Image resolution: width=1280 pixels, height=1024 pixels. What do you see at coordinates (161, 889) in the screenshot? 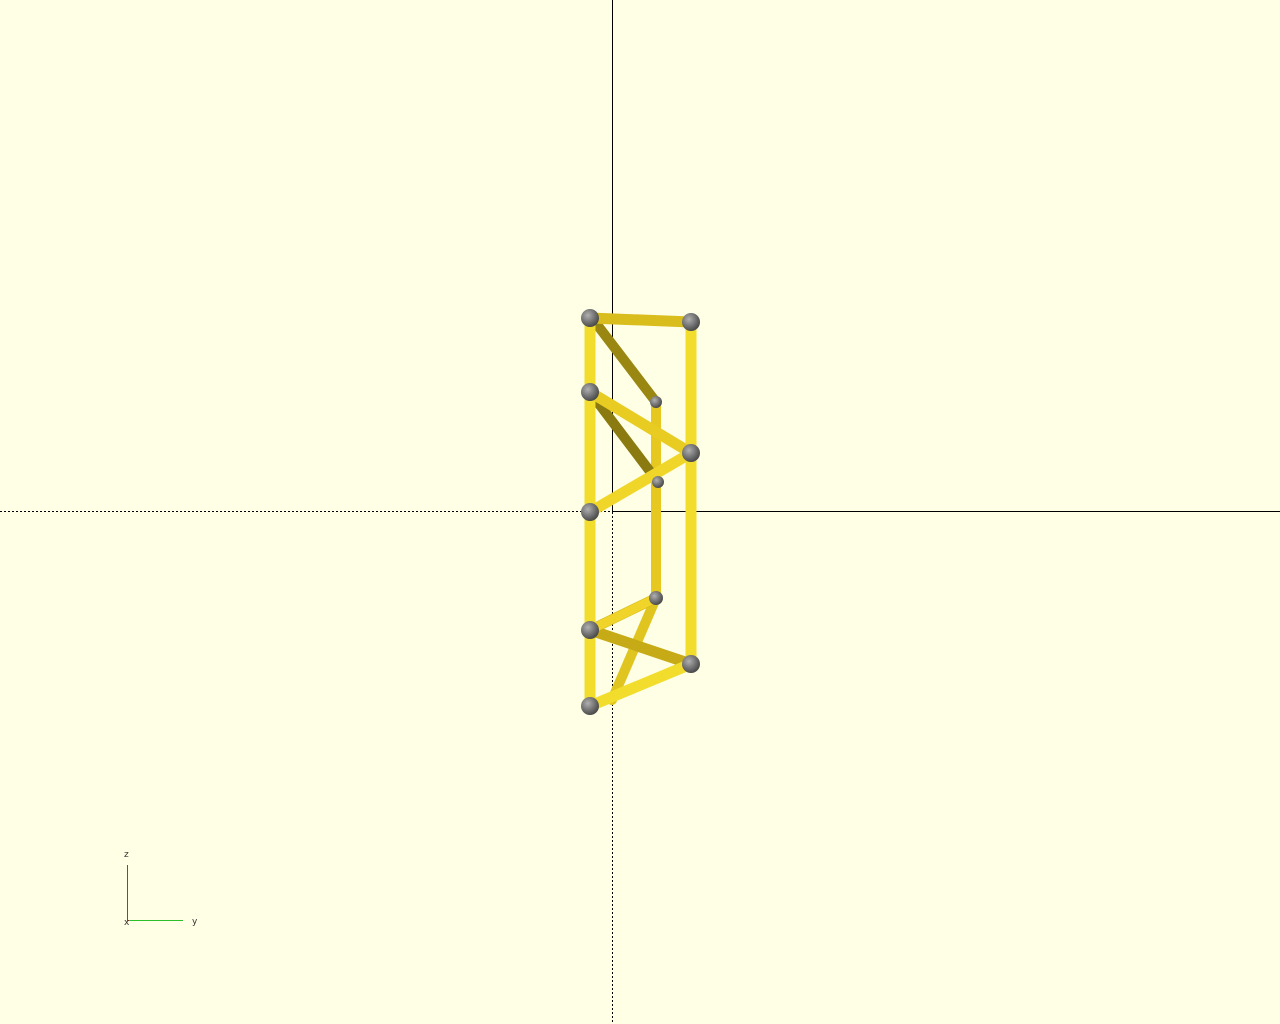
I see `axes-gizmo: z x y` at bounding box center [161, 889].